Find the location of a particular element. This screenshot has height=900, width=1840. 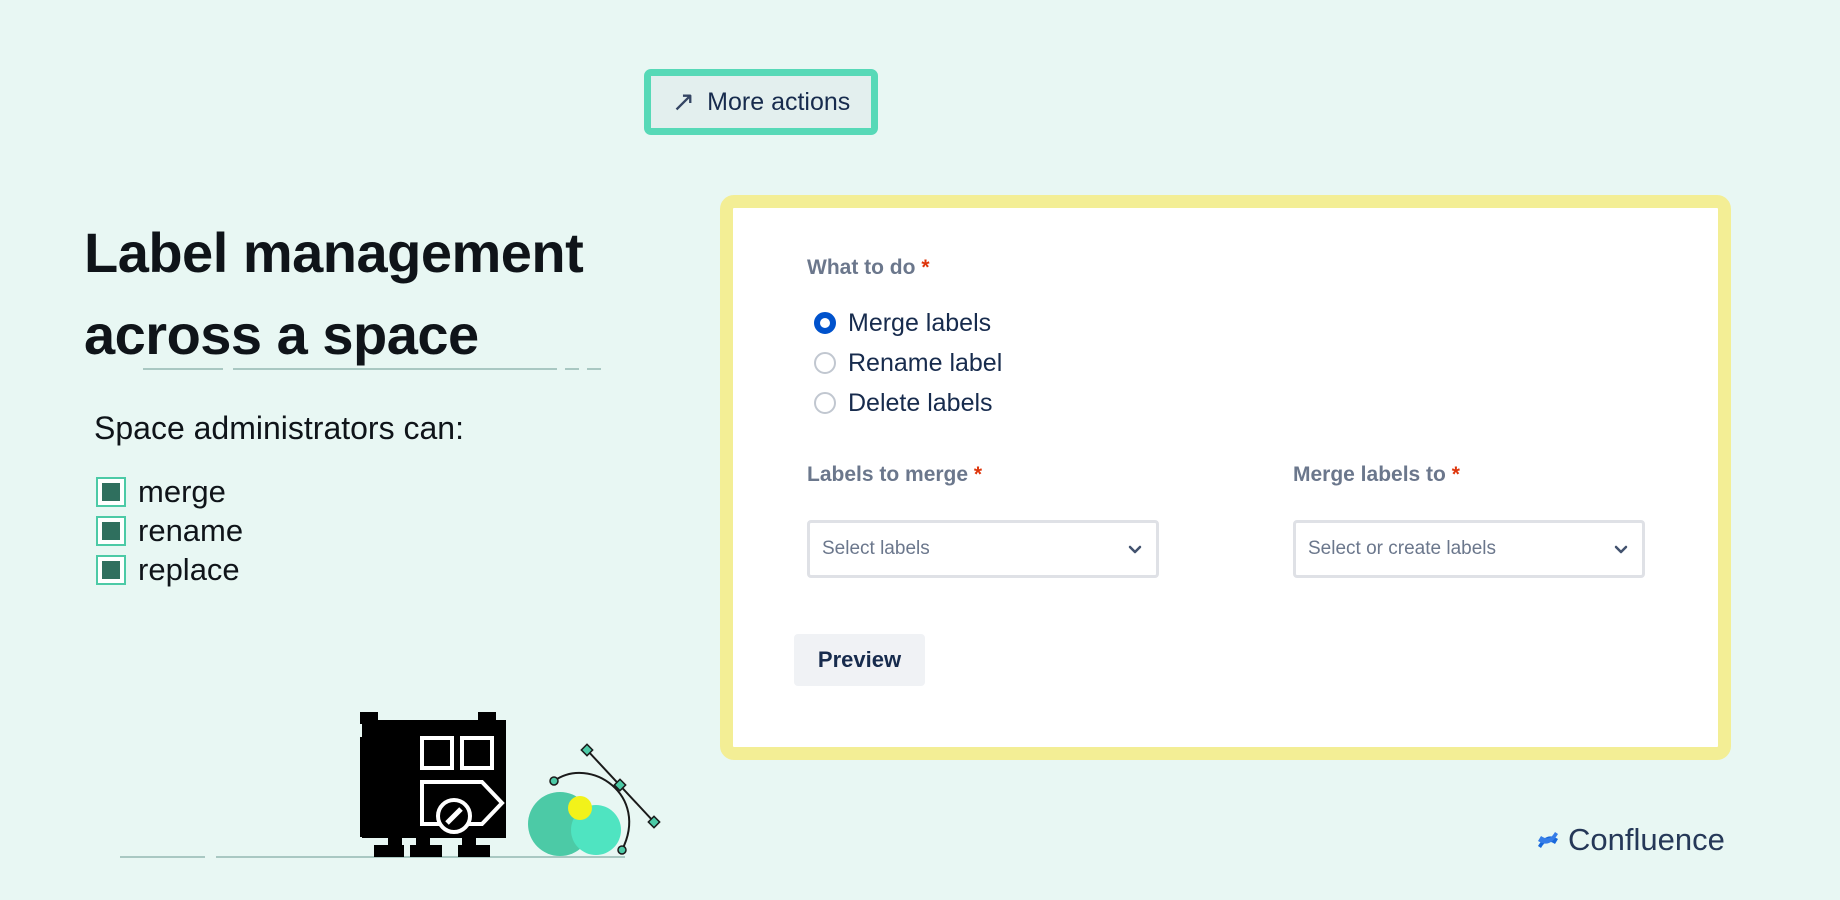

page-title-line-1: Label management is located at coordinates (334, 252).